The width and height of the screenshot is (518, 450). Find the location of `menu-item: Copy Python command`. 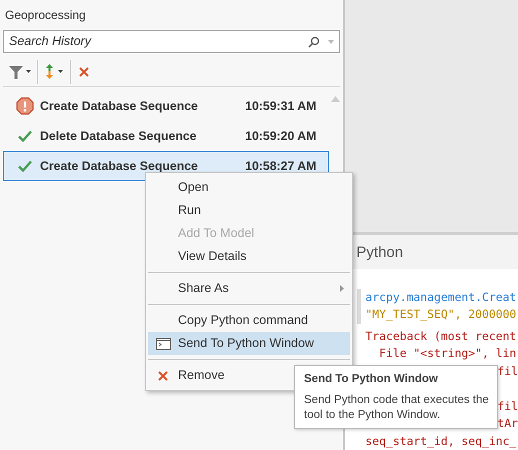

menu-item: Copy Python command is located at coordinates (249, 320).